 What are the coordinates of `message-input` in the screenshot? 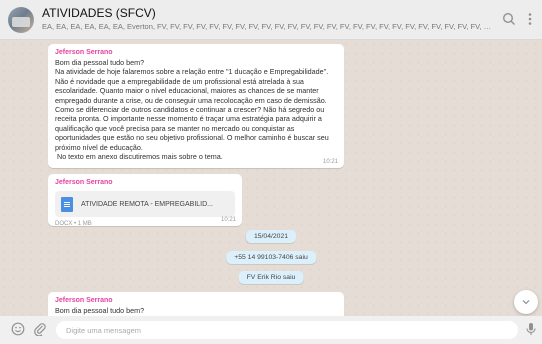 It's located at (287, 330).